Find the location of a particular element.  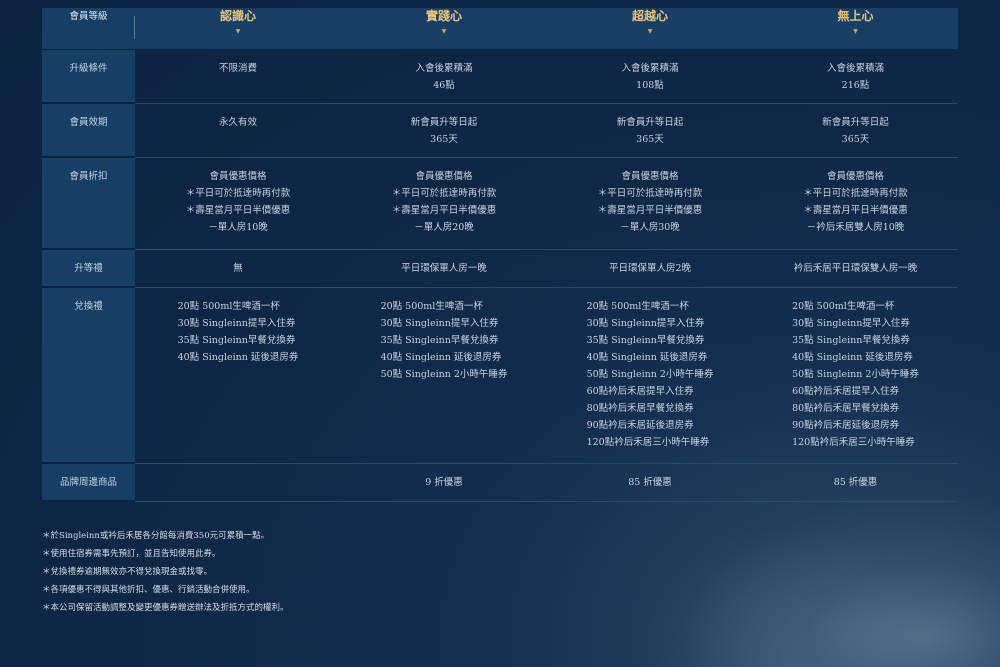

row-brand: 品牌周邊商品 9 折優惠 85 折優惠 85 折優惠 is located at coordinates (500, 483).